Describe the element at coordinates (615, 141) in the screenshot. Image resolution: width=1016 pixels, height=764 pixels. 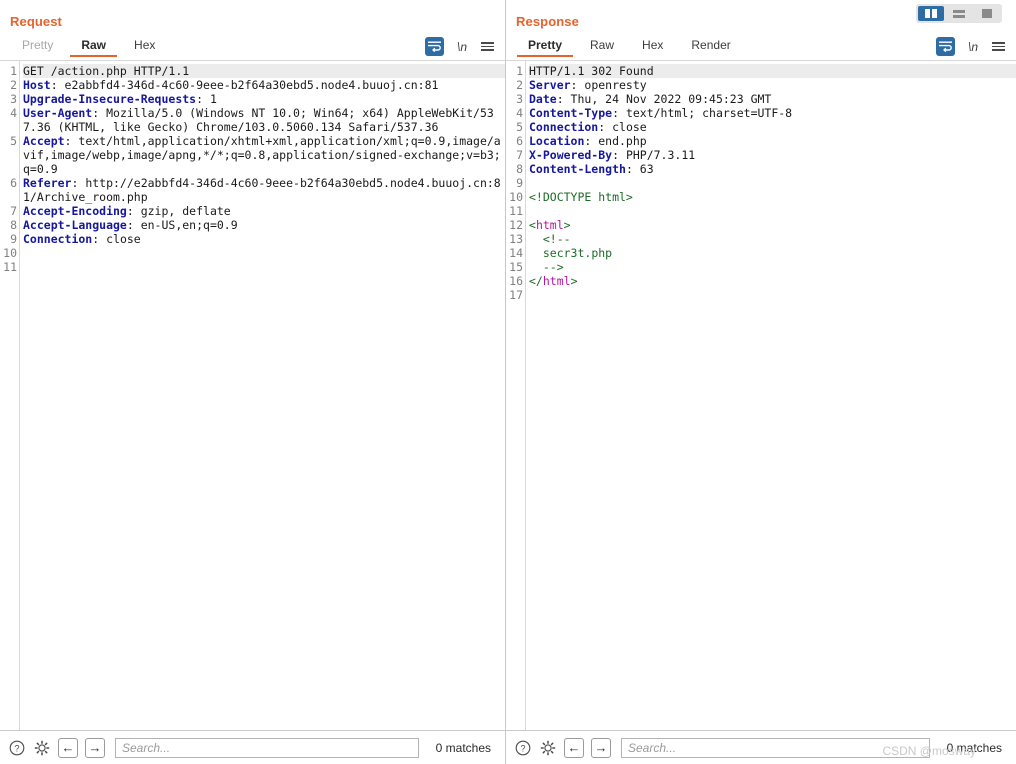
I see `code-token: : end.php` at that location.